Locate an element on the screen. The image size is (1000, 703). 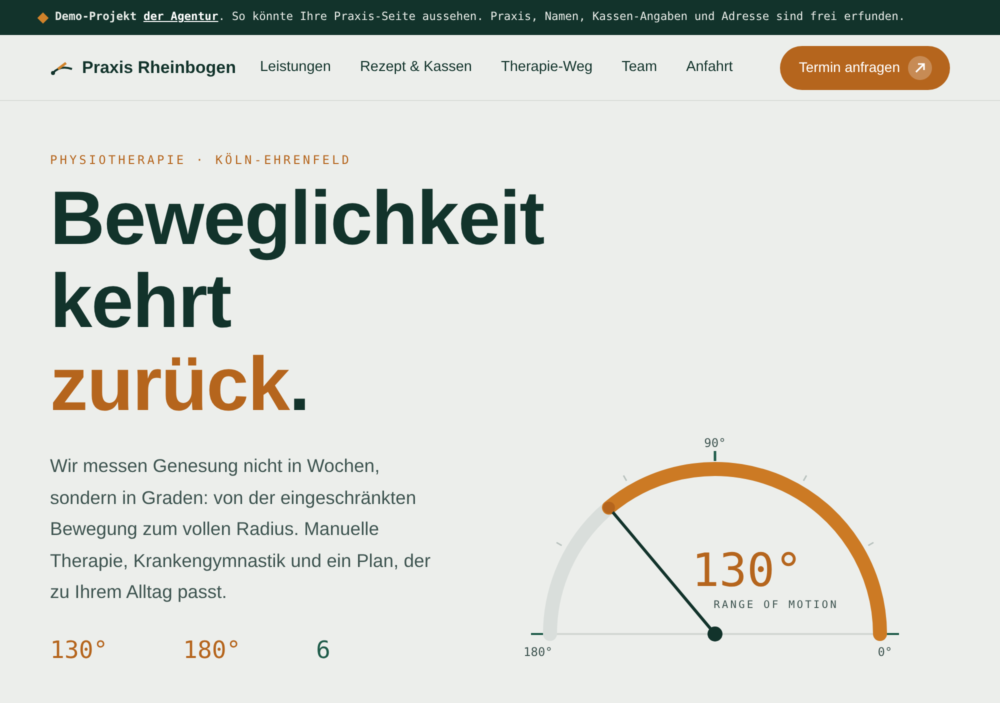
arrow-icon is located at coordinates (920, 67).